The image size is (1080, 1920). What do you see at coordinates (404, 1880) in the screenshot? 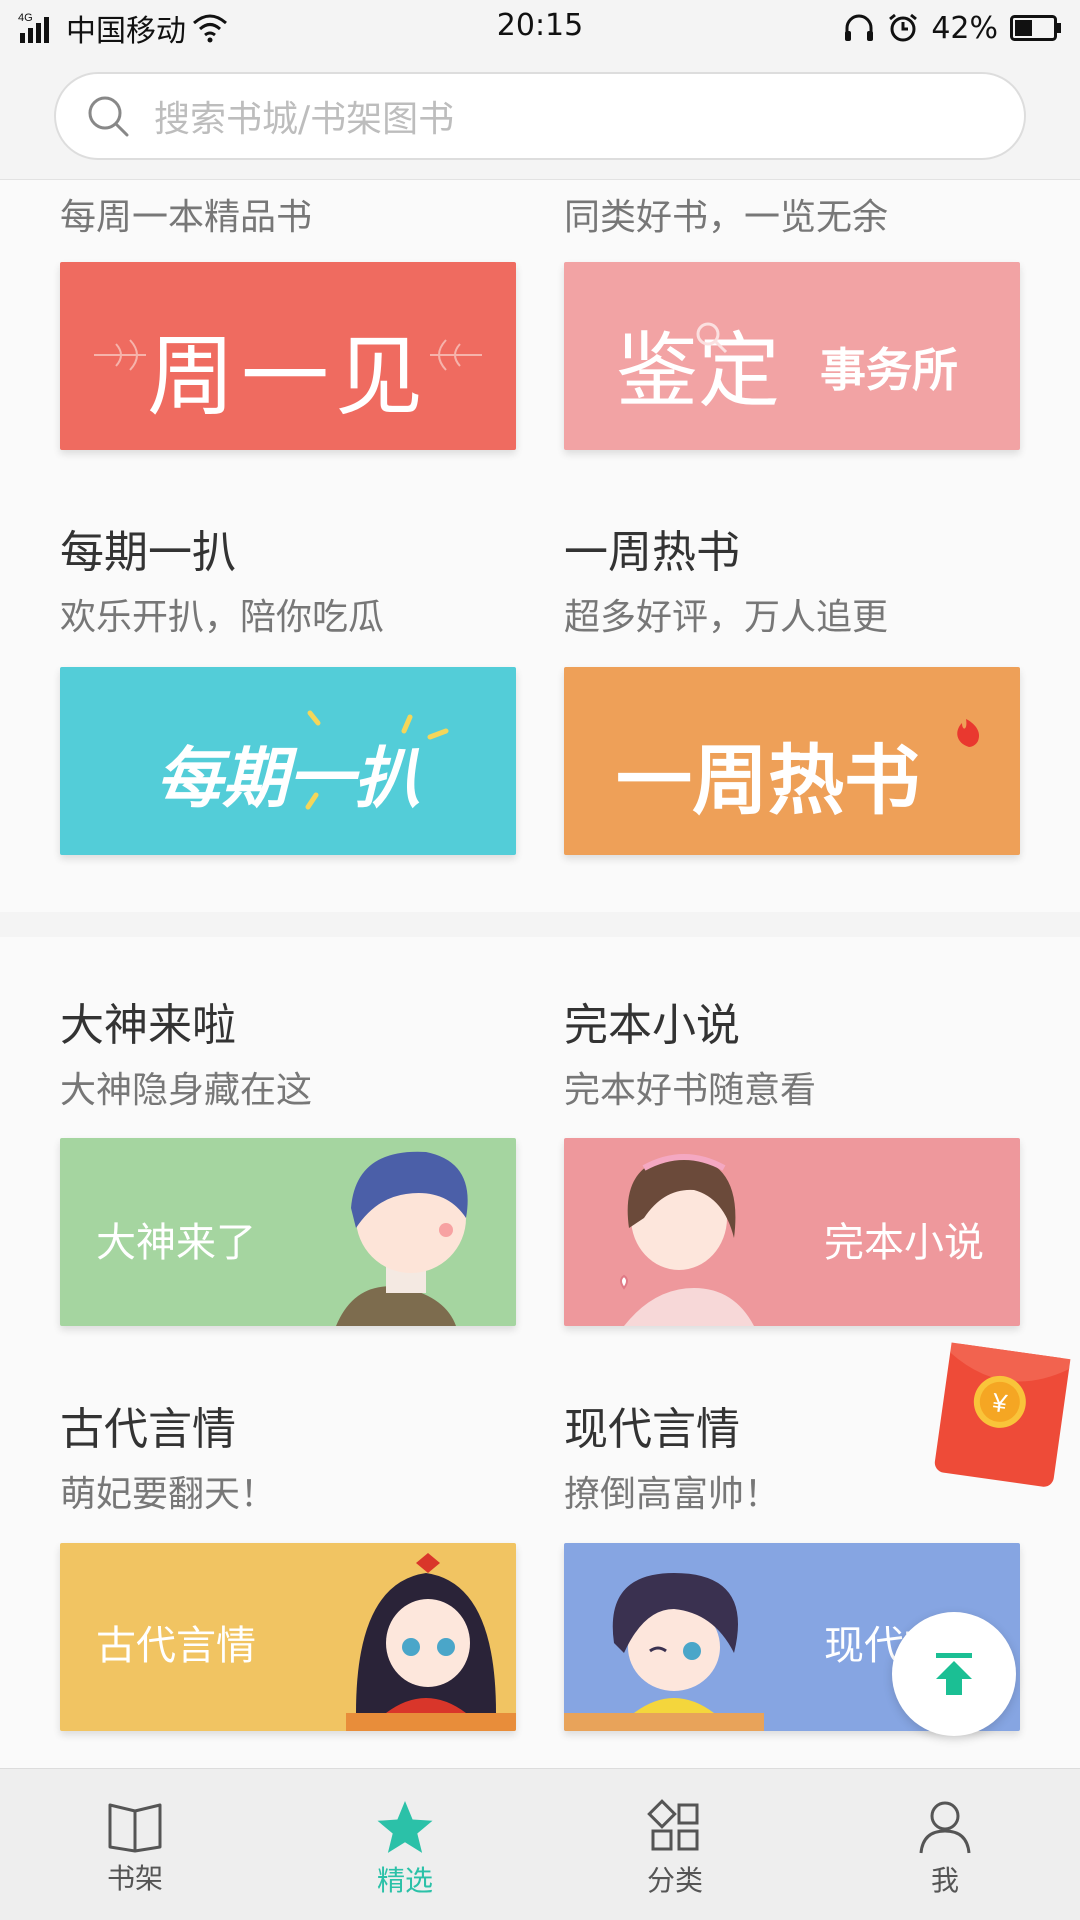
I see `nav-label: 精选` at bounding box center [404, 1880].